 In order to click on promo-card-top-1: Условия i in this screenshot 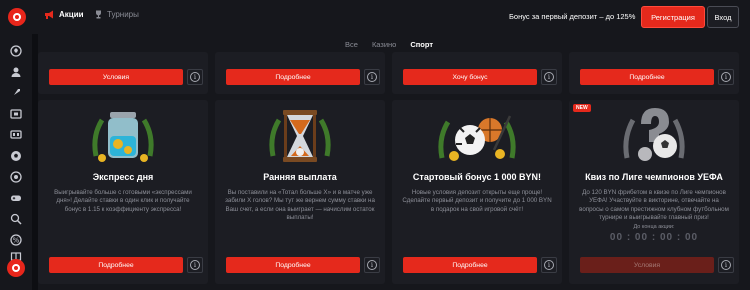, I will do `click(123, 73)`.